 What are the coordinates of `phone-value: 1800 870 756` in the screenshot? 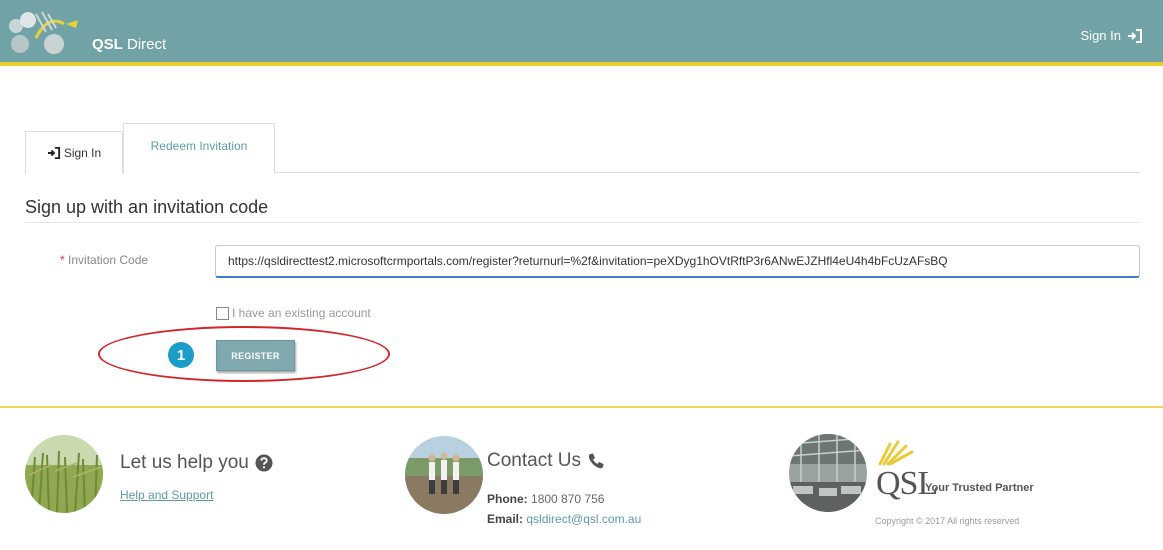 It's located at (568, 499).